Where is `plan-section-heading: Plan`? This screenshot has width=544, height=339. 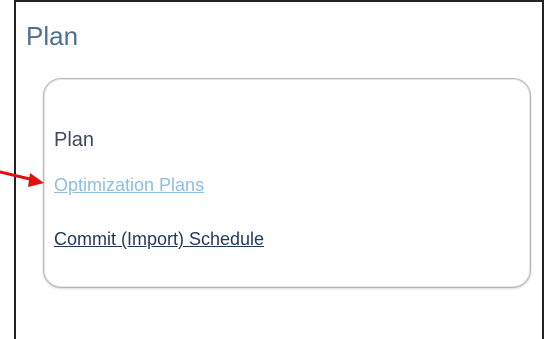 plan-section-heading: Plan is located at coordinates (74, 140).